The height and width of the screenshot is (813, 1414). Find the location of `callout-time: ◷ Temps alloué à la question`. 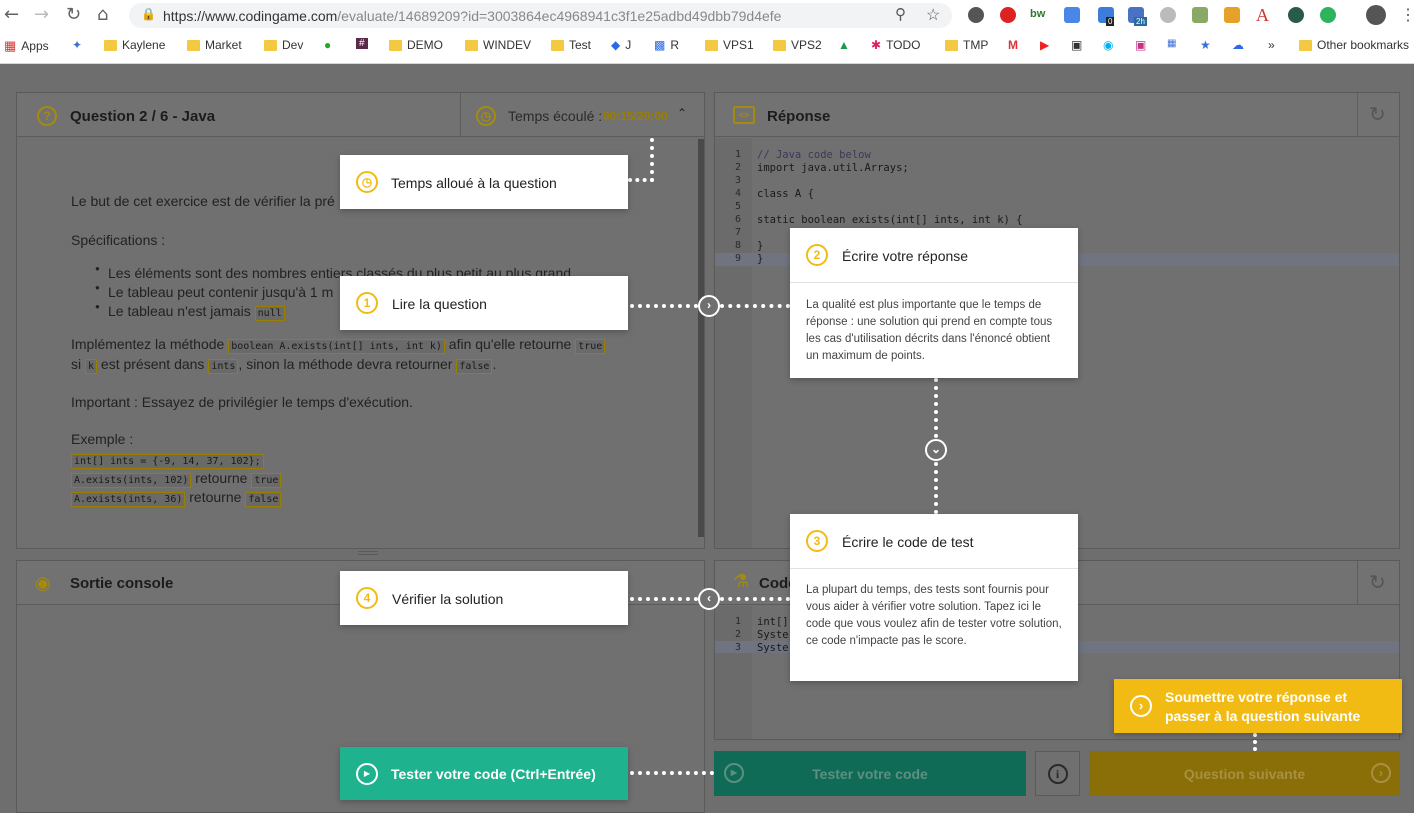

callout-time: ◷ Temps alloué à la question is located at coordinates (484, 182).